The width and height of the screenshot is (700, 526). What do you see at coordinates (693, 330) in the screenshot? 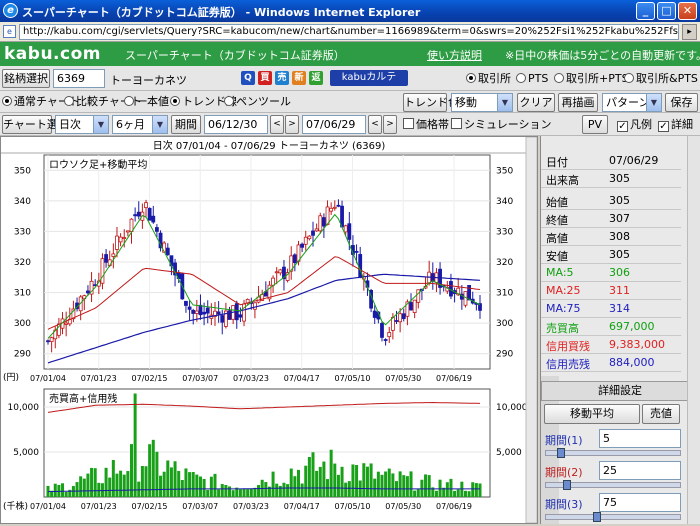
I see `info-panel-scrollbar` at bounding box center [693, 330].